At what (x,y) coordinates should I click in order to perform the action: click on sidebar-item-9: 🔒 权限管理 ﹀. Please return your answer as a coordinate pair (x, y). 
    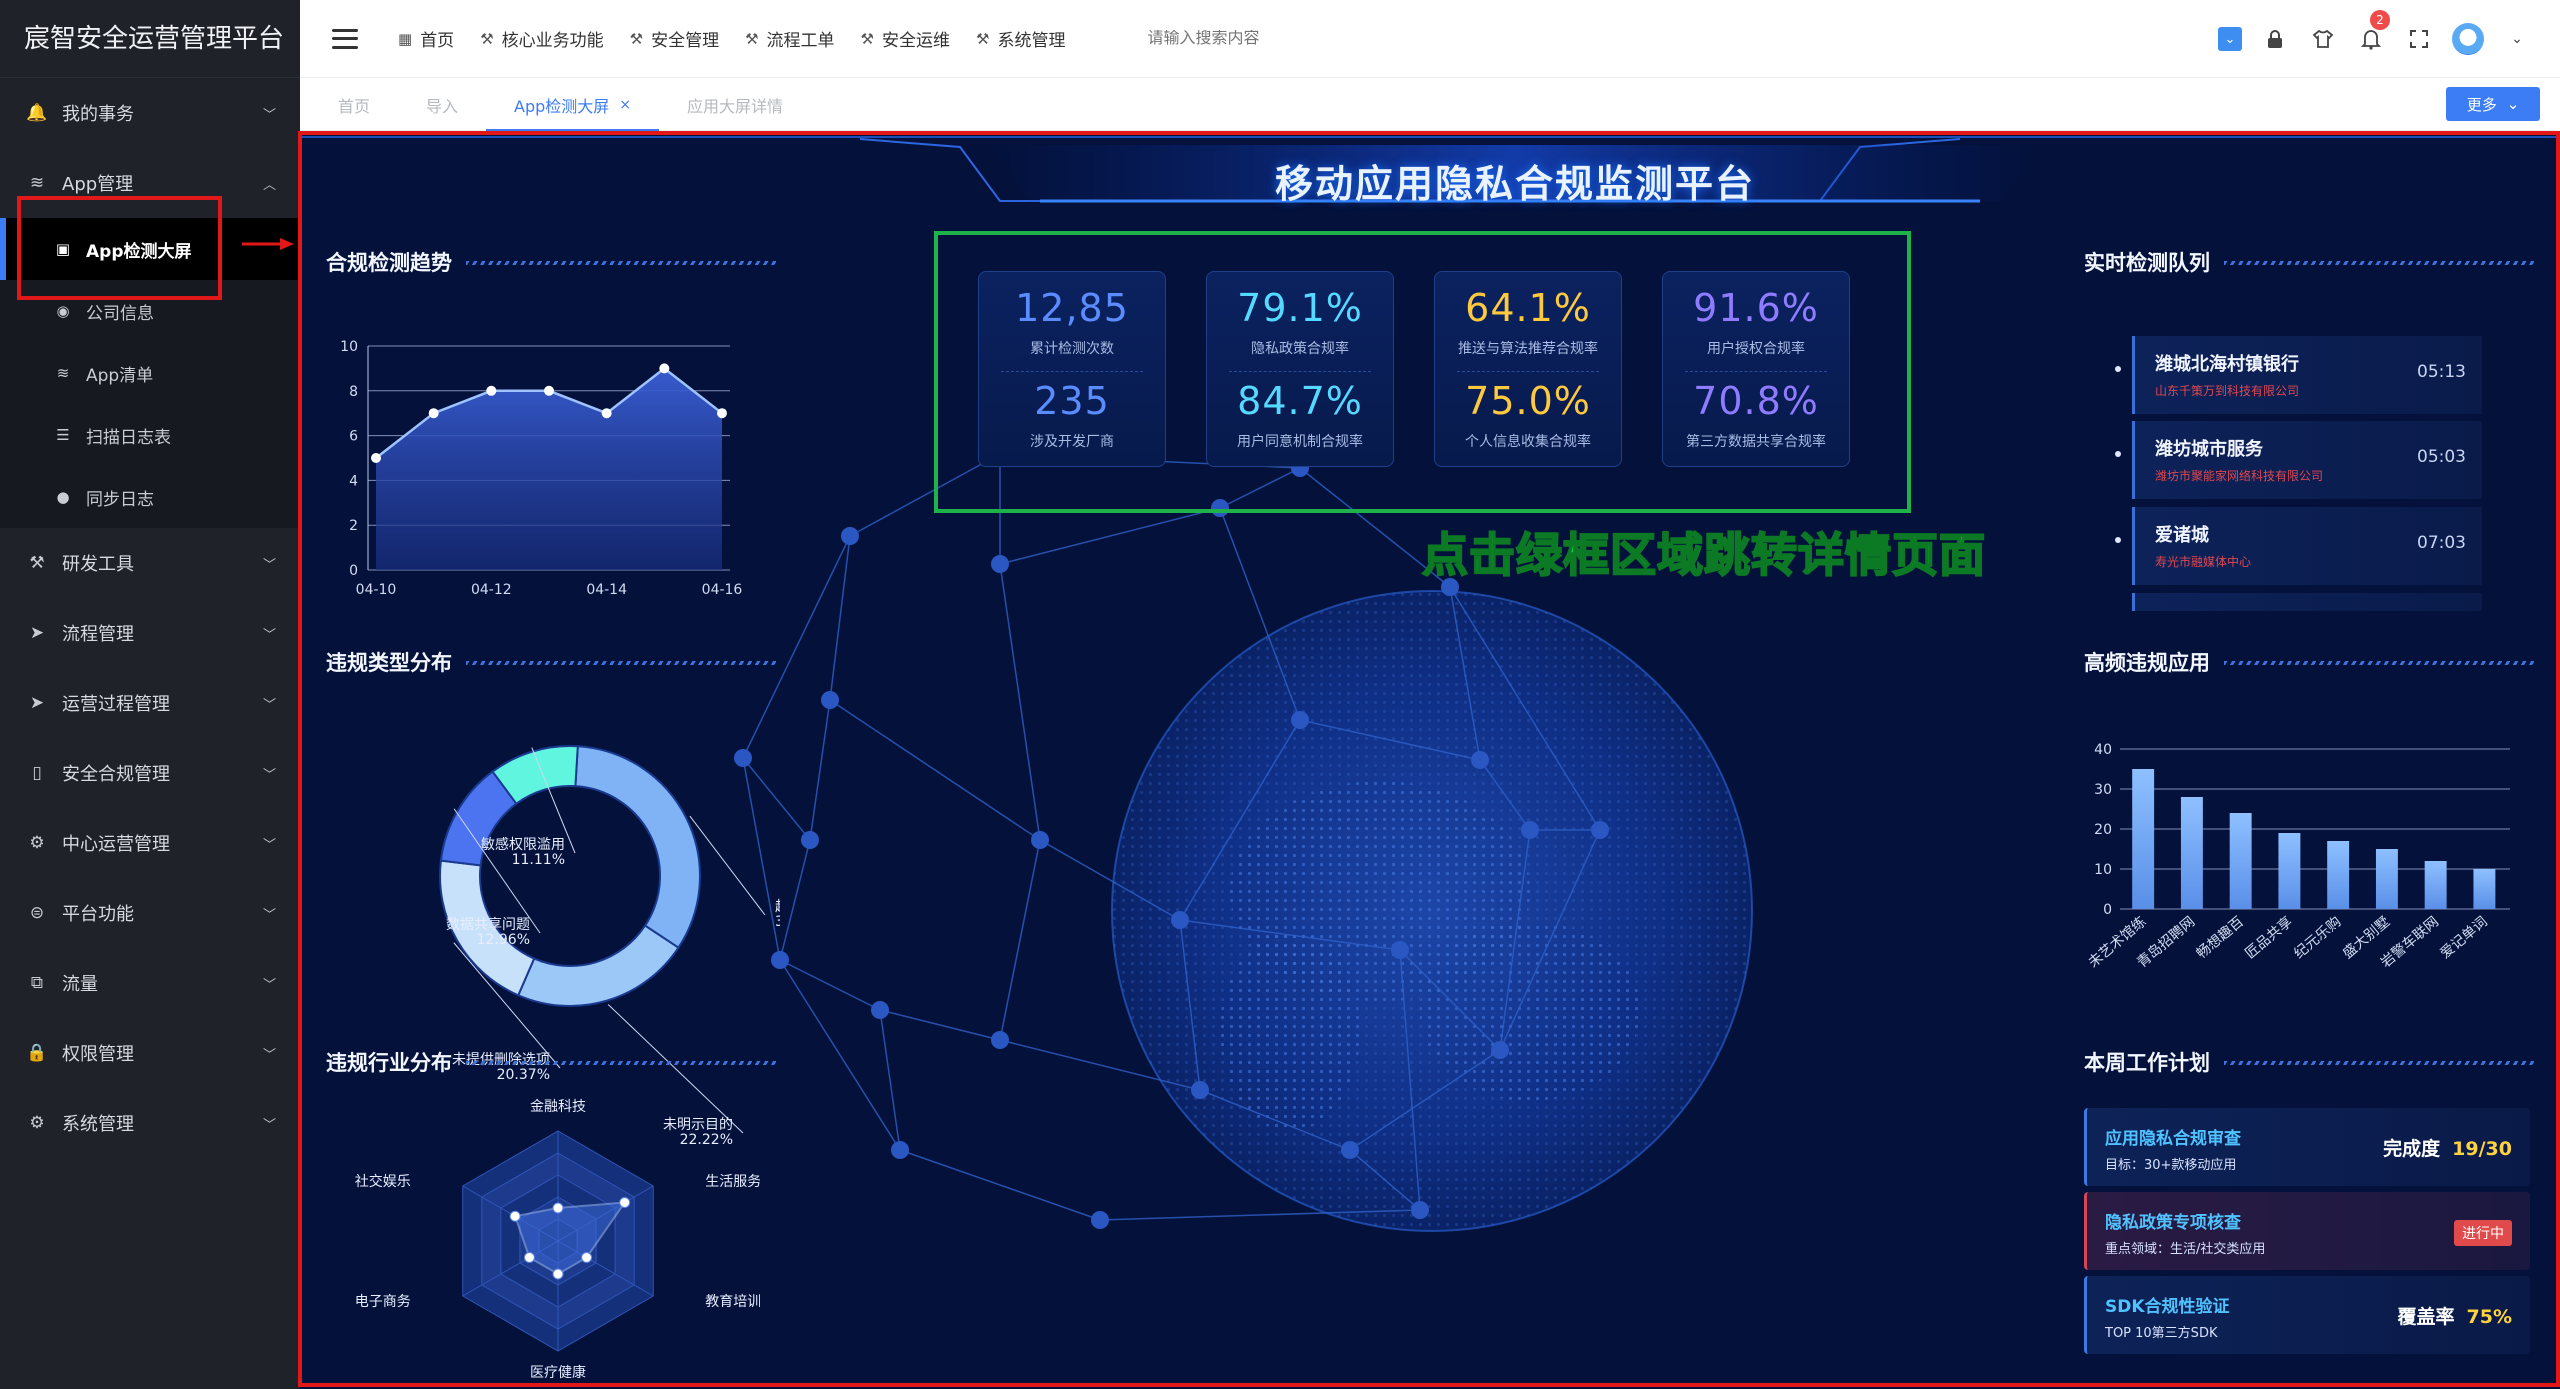
    Looking at the image, I should click on (150, 1053).